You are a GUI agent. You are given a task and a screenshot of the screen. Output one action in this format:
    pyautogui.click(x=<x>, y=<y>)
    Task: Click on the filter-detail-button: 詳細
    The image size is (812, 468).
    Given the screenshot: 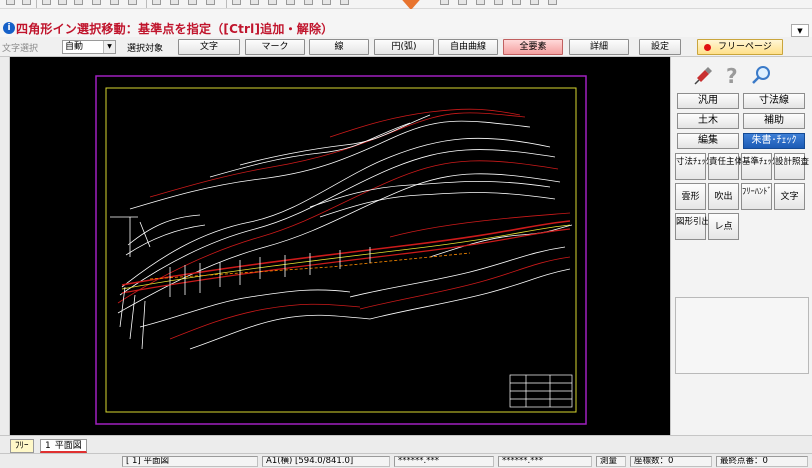 What is the action you would take?
    pyautogui.click(x=599, y=47)
    